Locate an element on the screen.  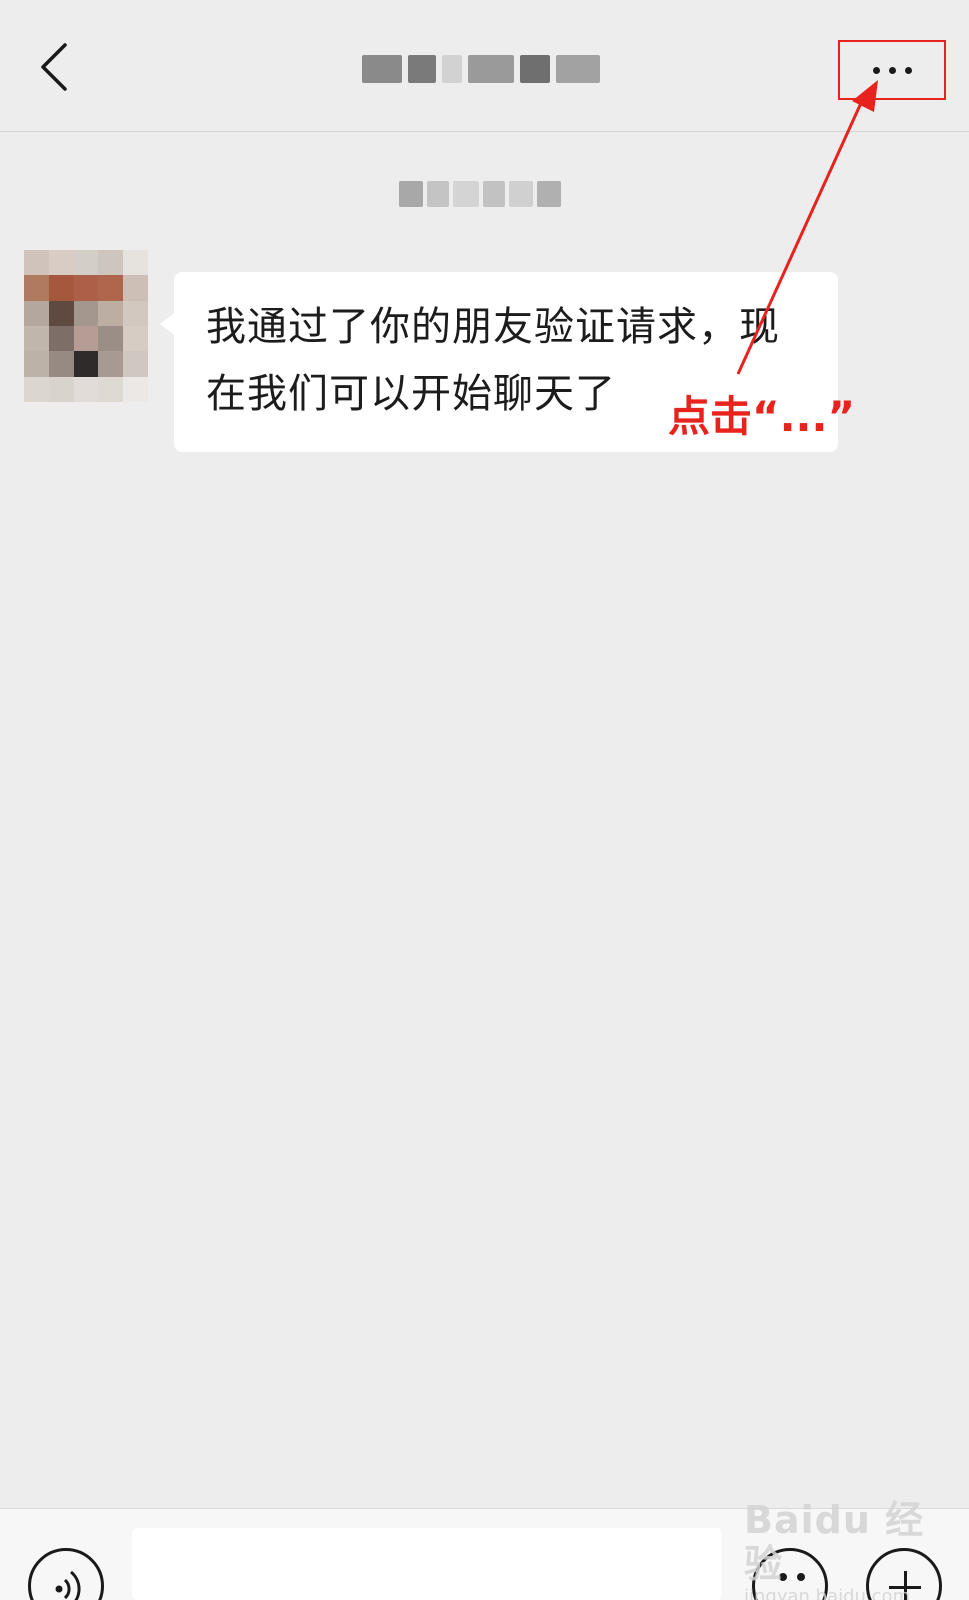
message-input is located at coordinates (427, 1564).